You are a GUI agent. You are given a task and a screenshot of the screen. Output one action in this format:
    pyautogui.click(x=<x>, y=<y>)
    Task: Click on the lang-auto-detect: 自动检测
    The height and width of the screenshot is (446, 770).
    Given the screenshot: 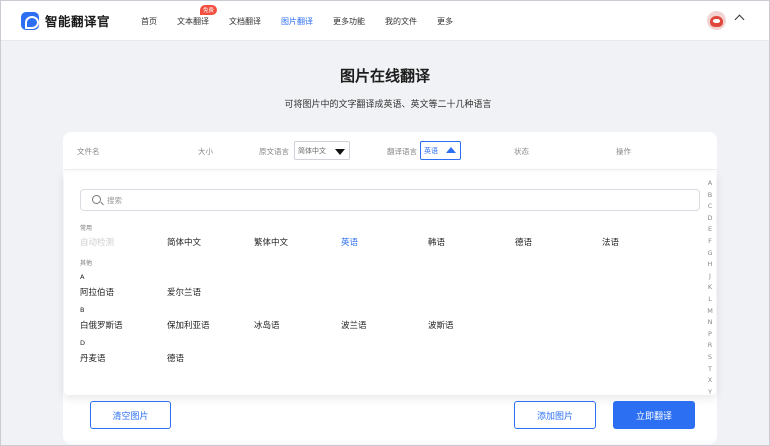 What is the action you would take?
    pyautogui.click(x=97, y=242)
    